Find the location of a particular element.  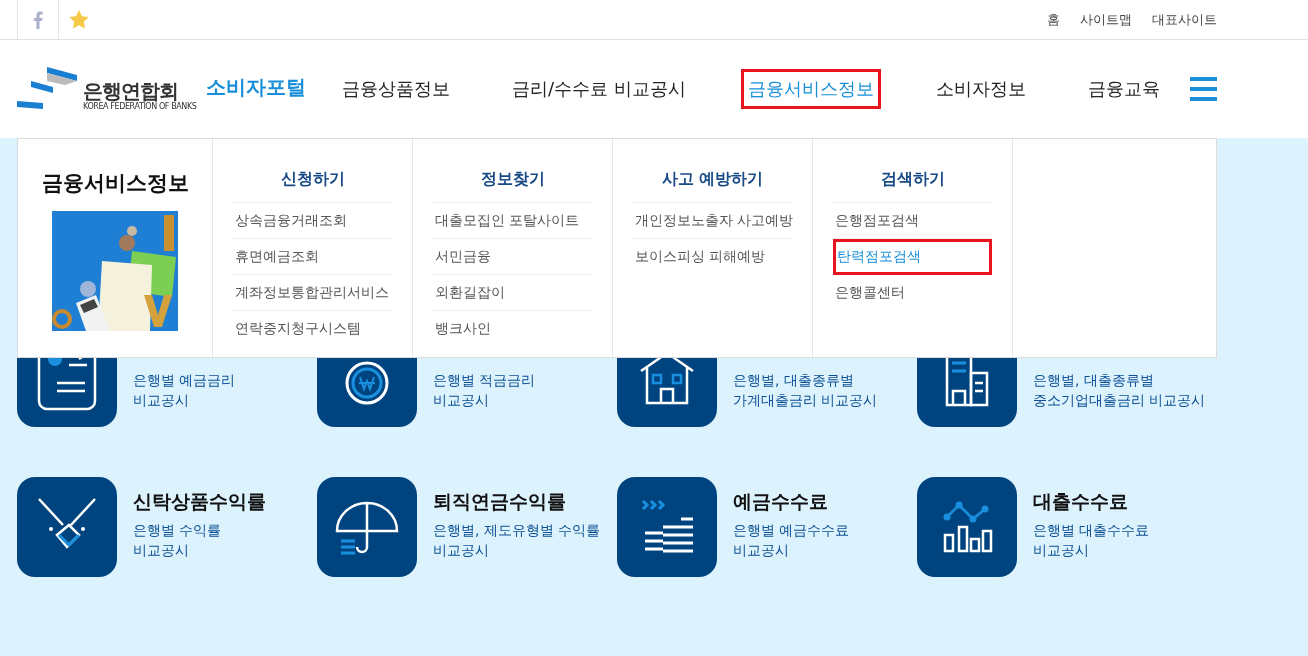

tile-description: 은행별 대출수수료 is located at coordinates (1091, 530).